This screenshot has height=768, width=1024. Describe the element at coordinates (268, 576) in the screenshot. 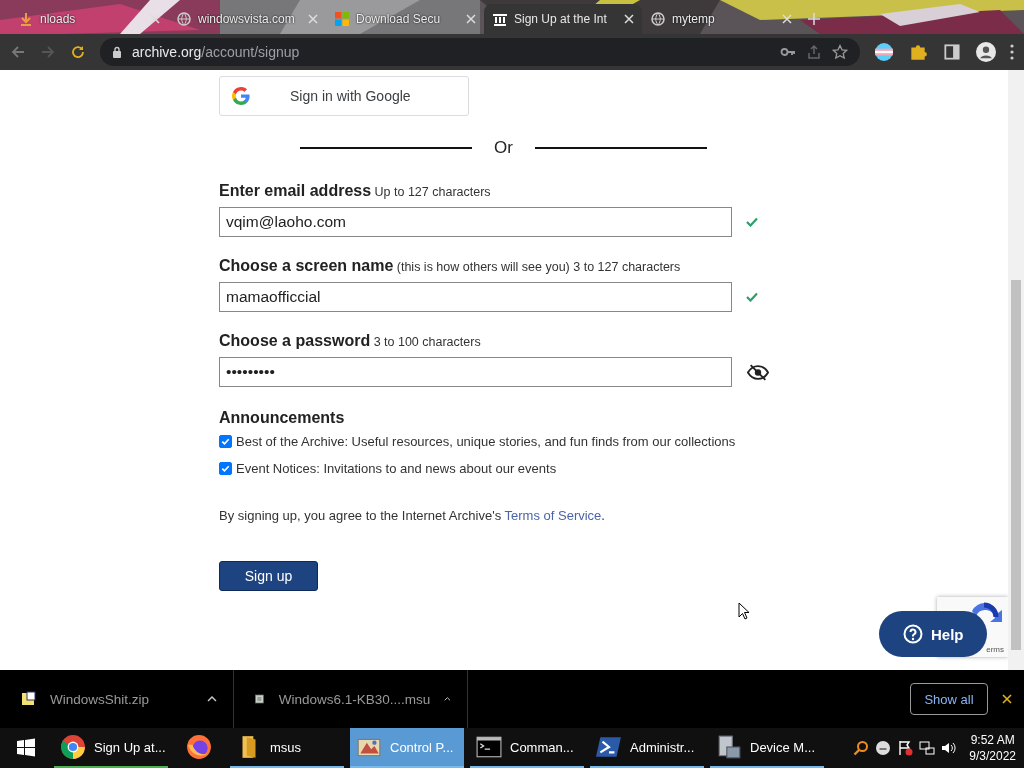

I see `sign-up-button: Sign up` at that location.